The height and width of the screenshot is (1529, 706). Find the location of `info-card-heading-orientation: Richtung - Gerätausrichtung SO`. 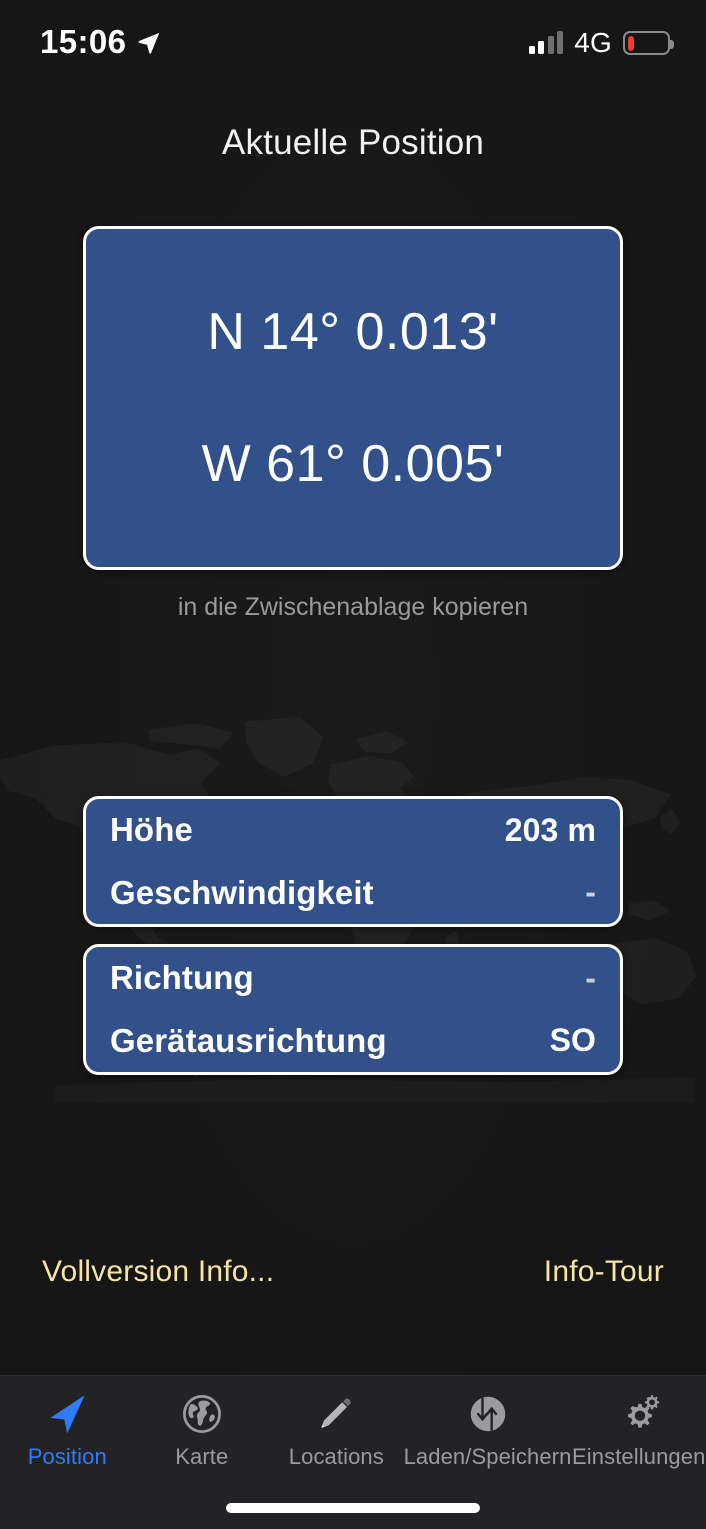

info-card-heading-orientation: Richtung - Gerätausrichtung SO is located at coordinates (353, 1009).